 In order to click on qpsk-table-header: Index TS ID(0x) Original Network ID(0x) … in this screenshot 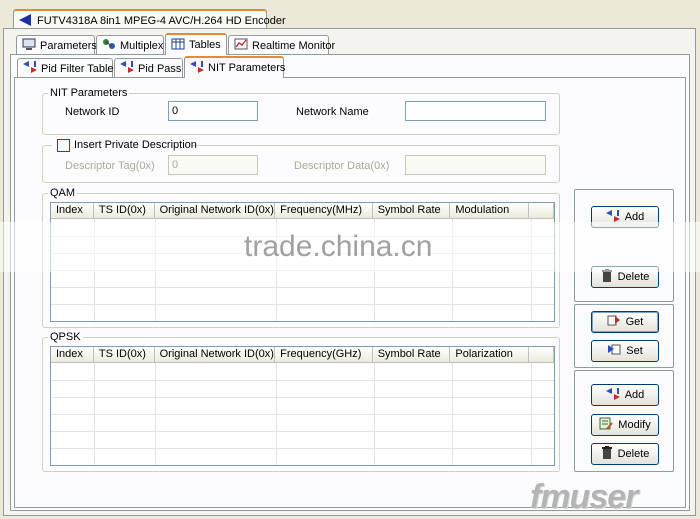, I will do `click(302, 355)`.